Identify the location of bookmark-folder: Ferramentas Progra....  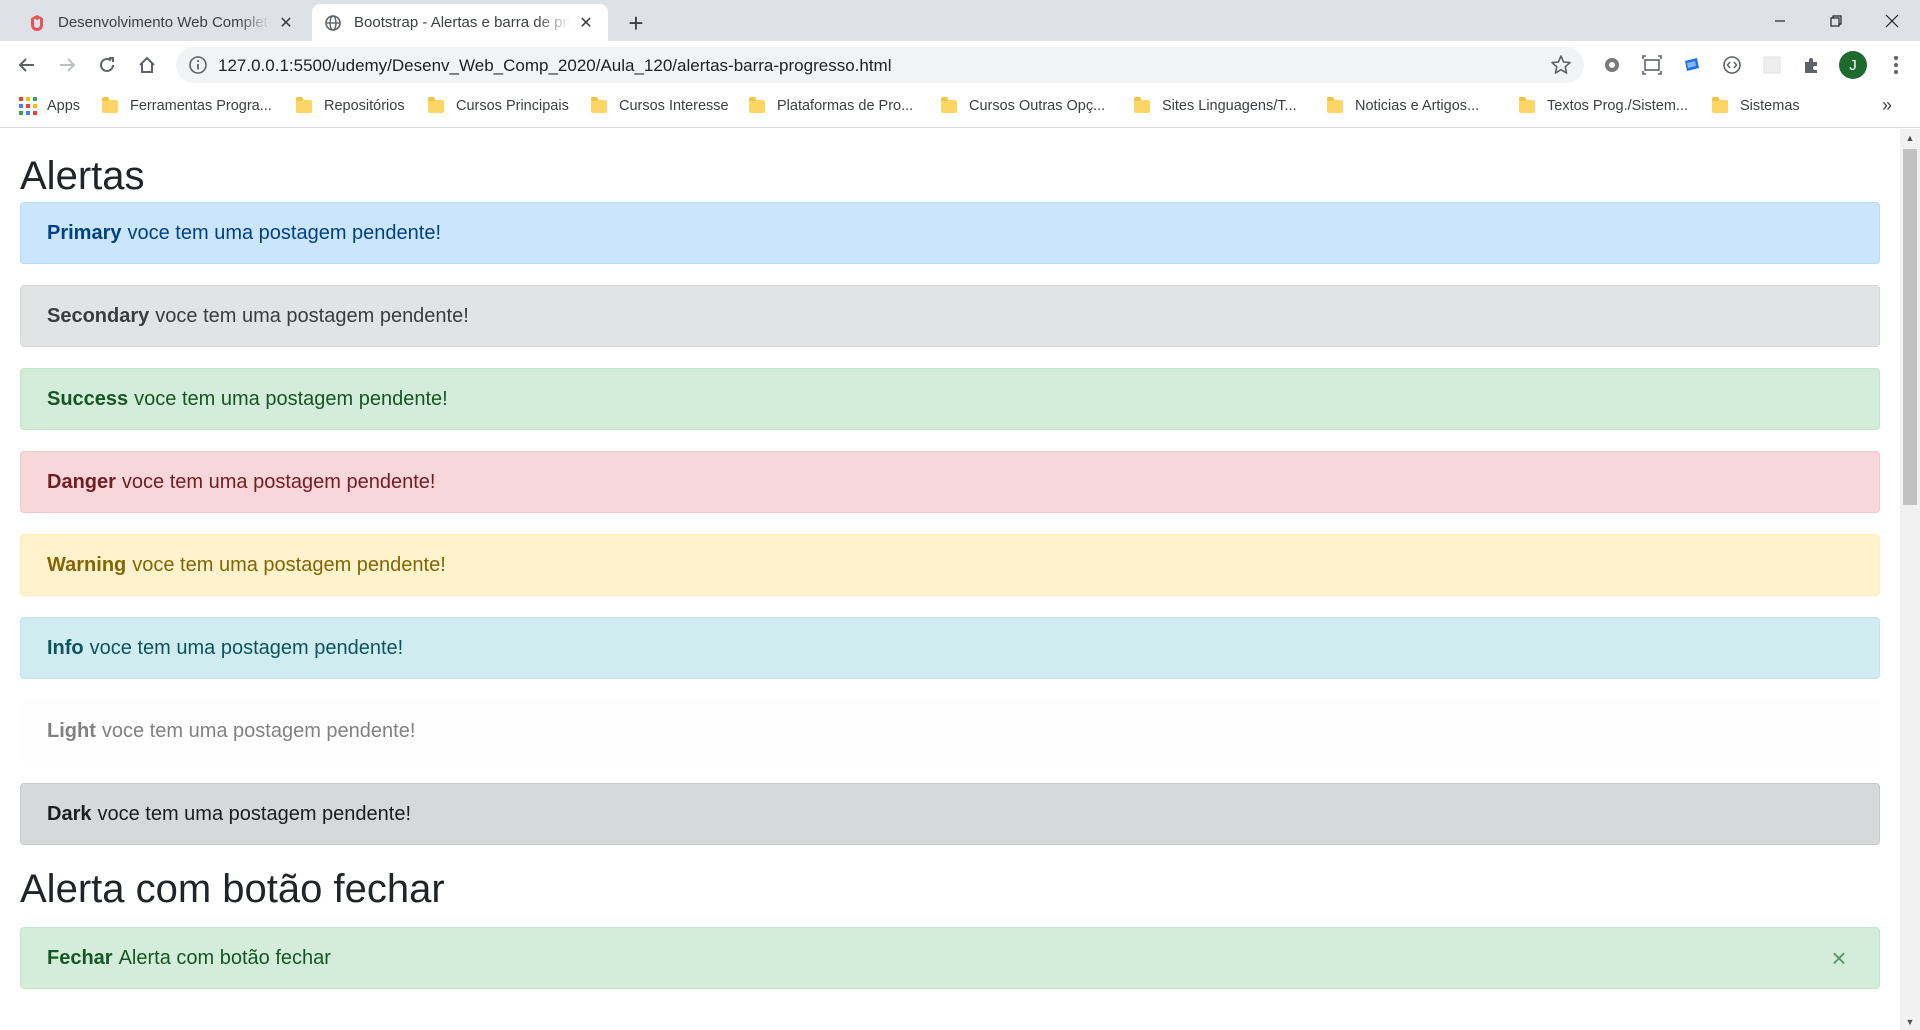
(187, 106).